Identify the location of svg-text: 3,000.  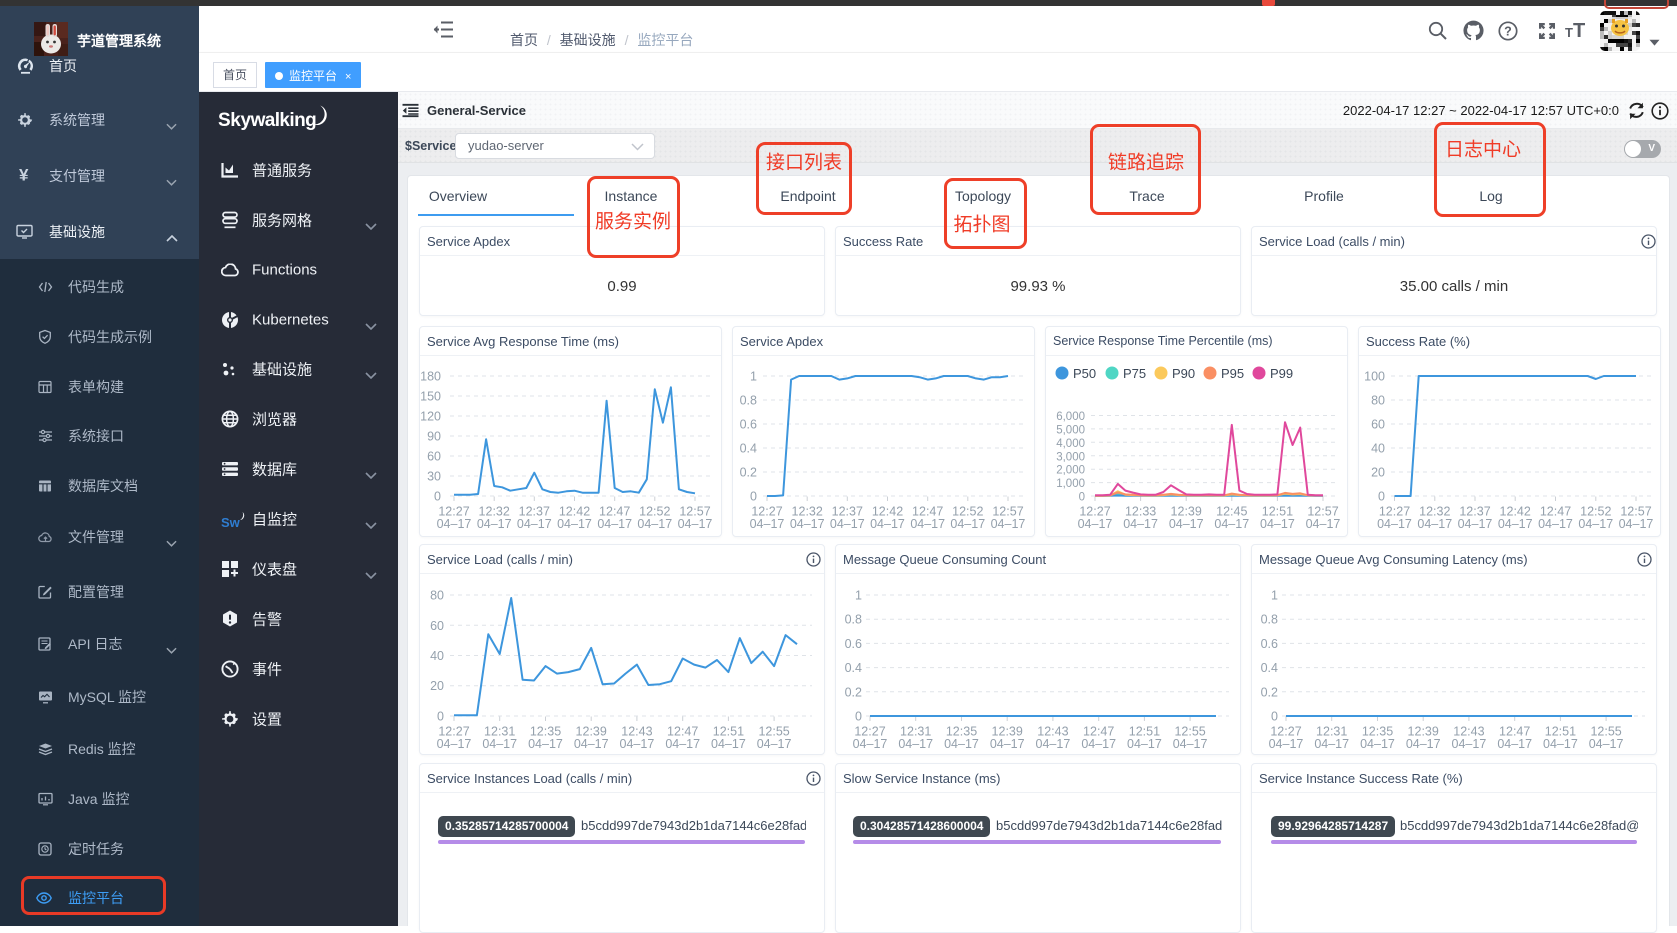
(1070, 457).